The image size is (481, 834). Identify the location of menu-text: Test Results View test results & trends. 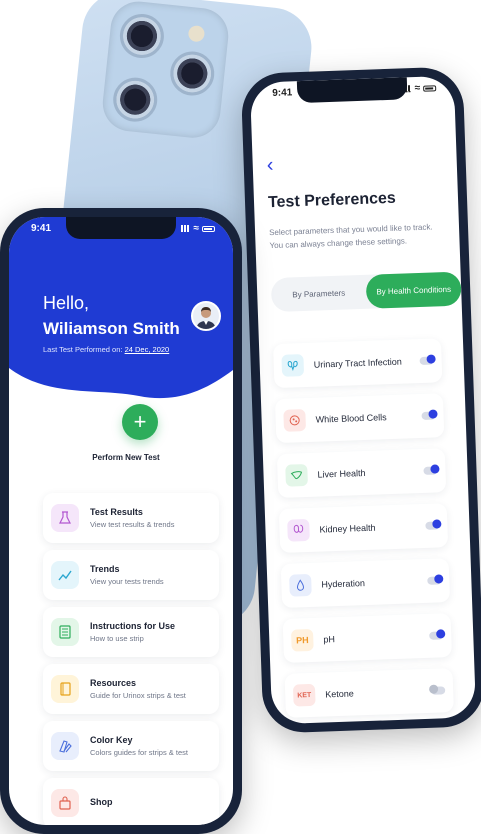
(132, 518).